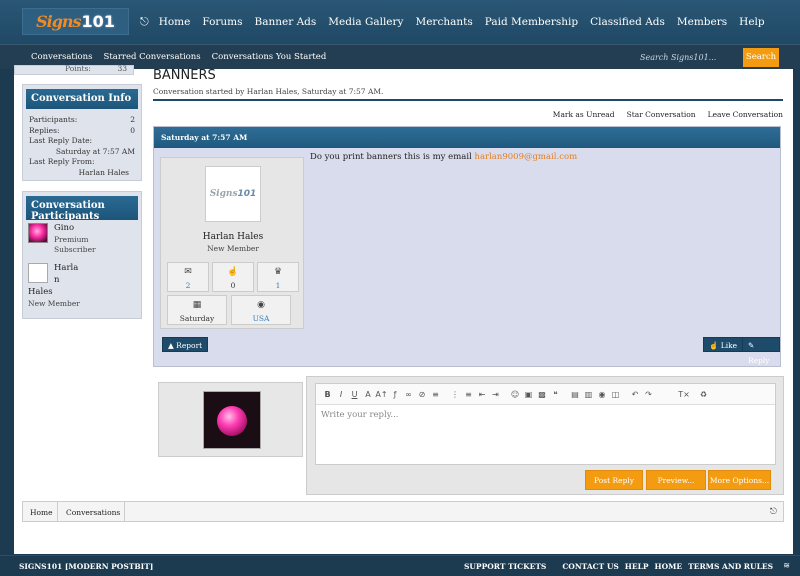  Describe the element at coordinates (648, 394) in the screenshot. I see `redo-icon: ↷` at that location.